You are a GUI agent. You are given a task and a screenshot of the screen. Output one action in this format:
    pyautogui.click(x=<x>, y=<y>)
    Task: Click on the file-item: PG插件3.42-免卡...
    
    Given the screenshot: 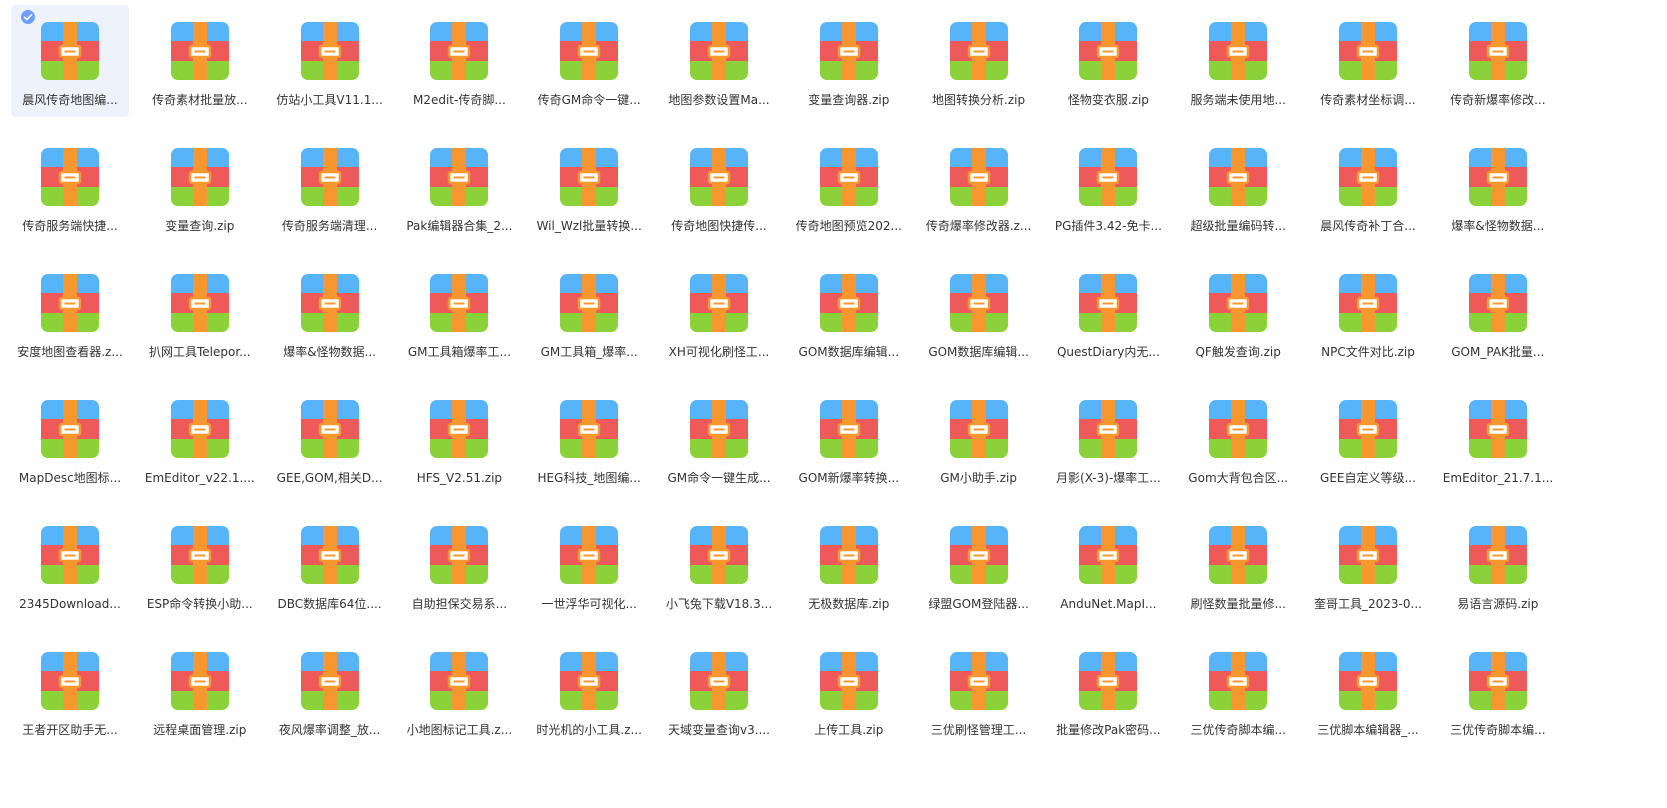 What is the action you would take?
    pyautogui.click(x=1108, y=187)
    